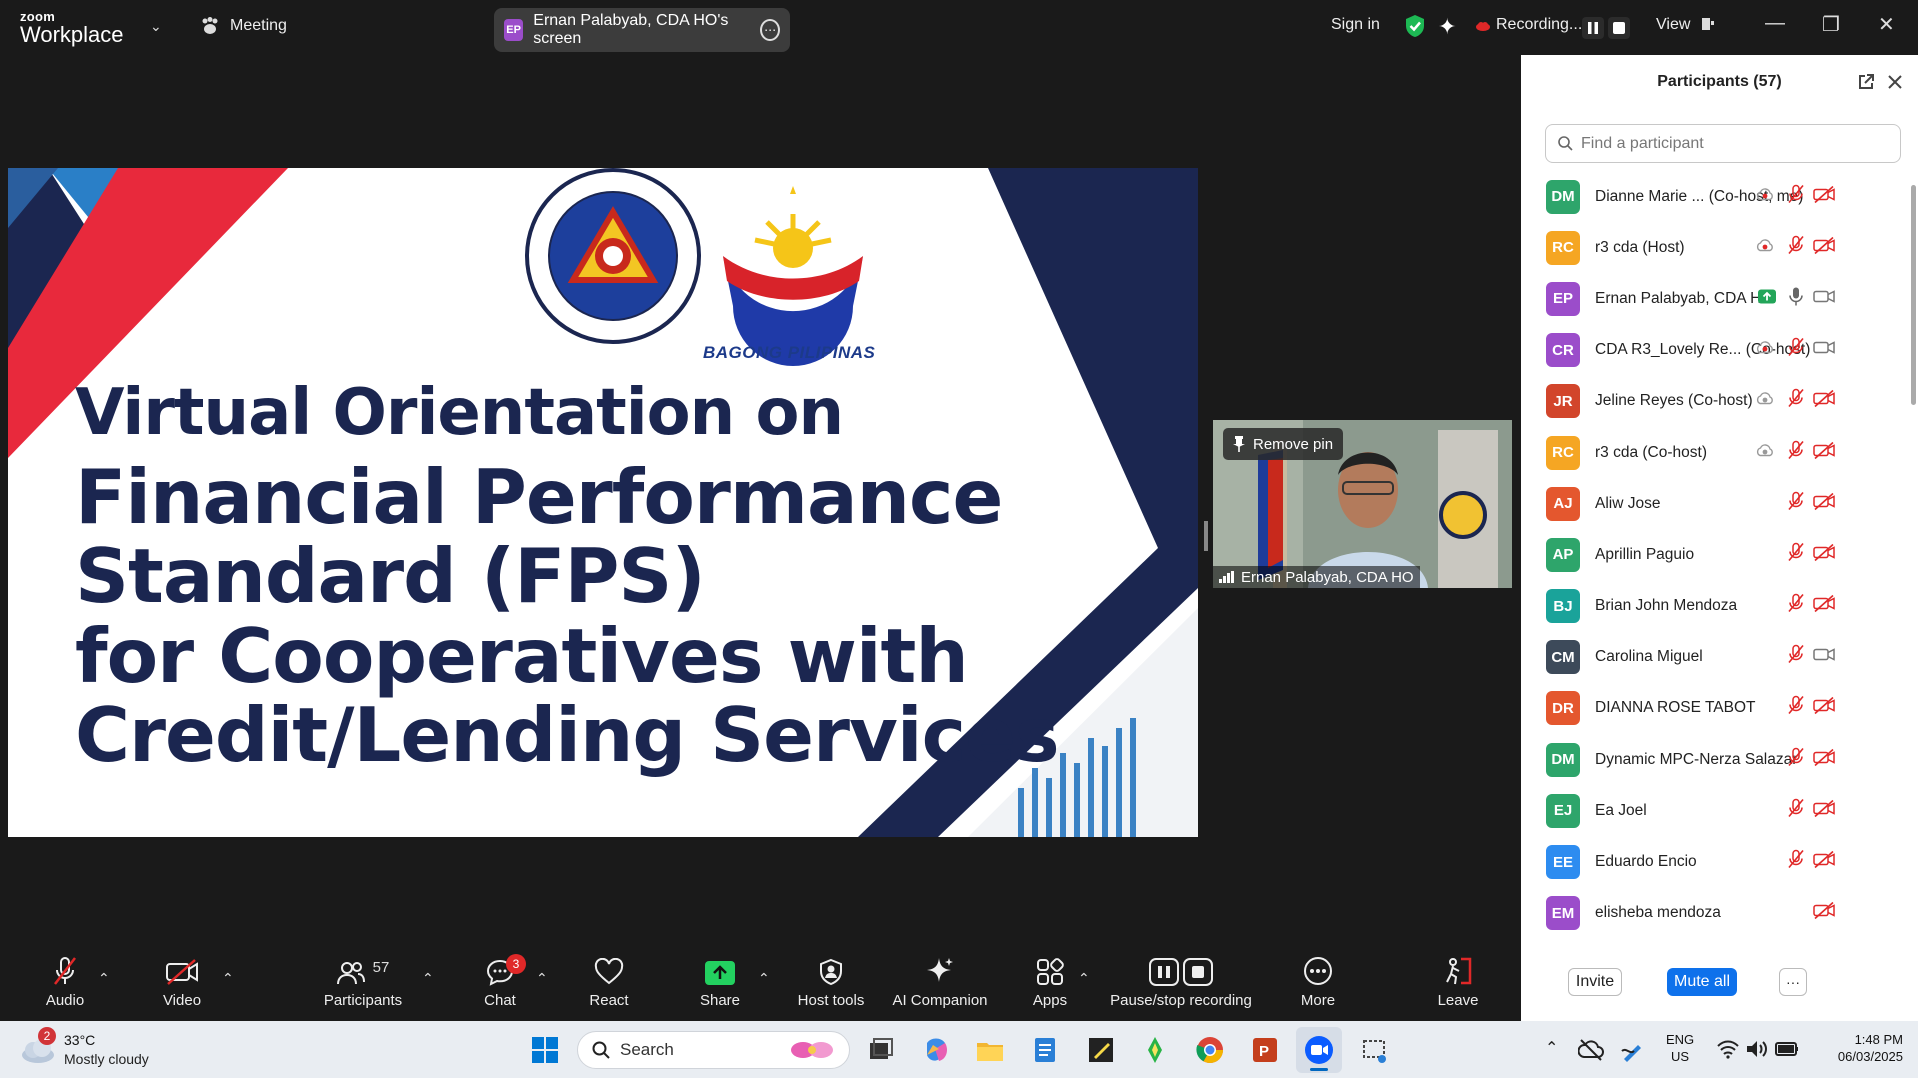 The image size is (1918, 1078). What do you see at coordinates (1458, 984) in the screenshot?
I see `leave-button: Leave` at bounding box center [1458, 984].